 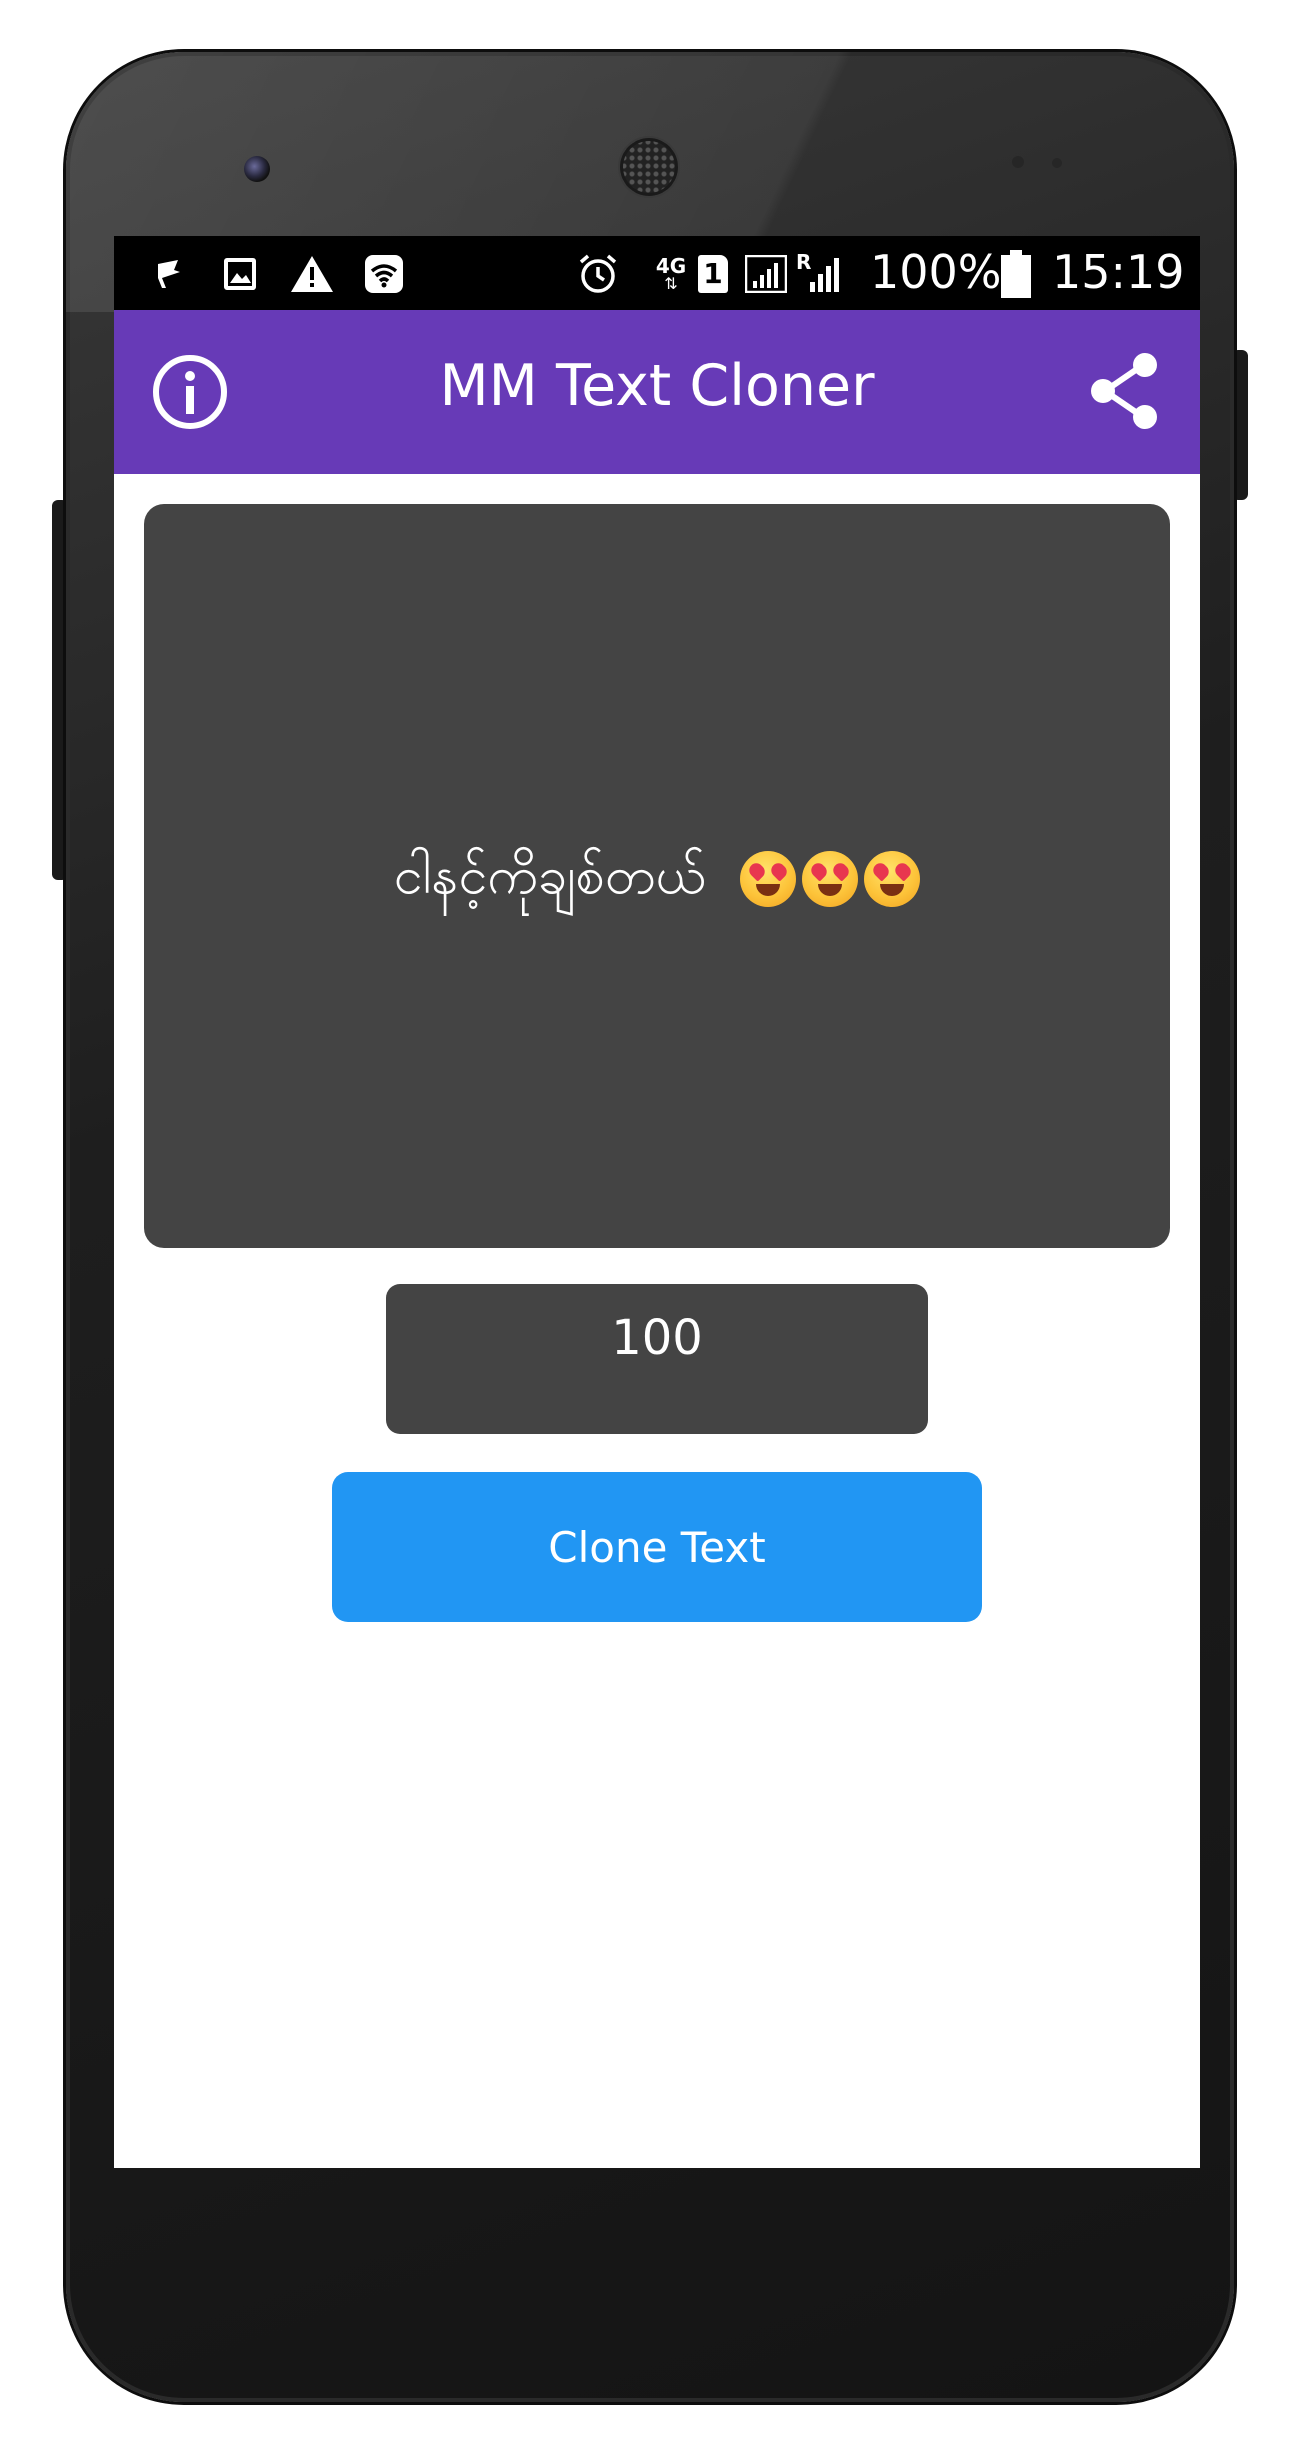 I want to click on alarm-icon, so click(x=598, y=274).